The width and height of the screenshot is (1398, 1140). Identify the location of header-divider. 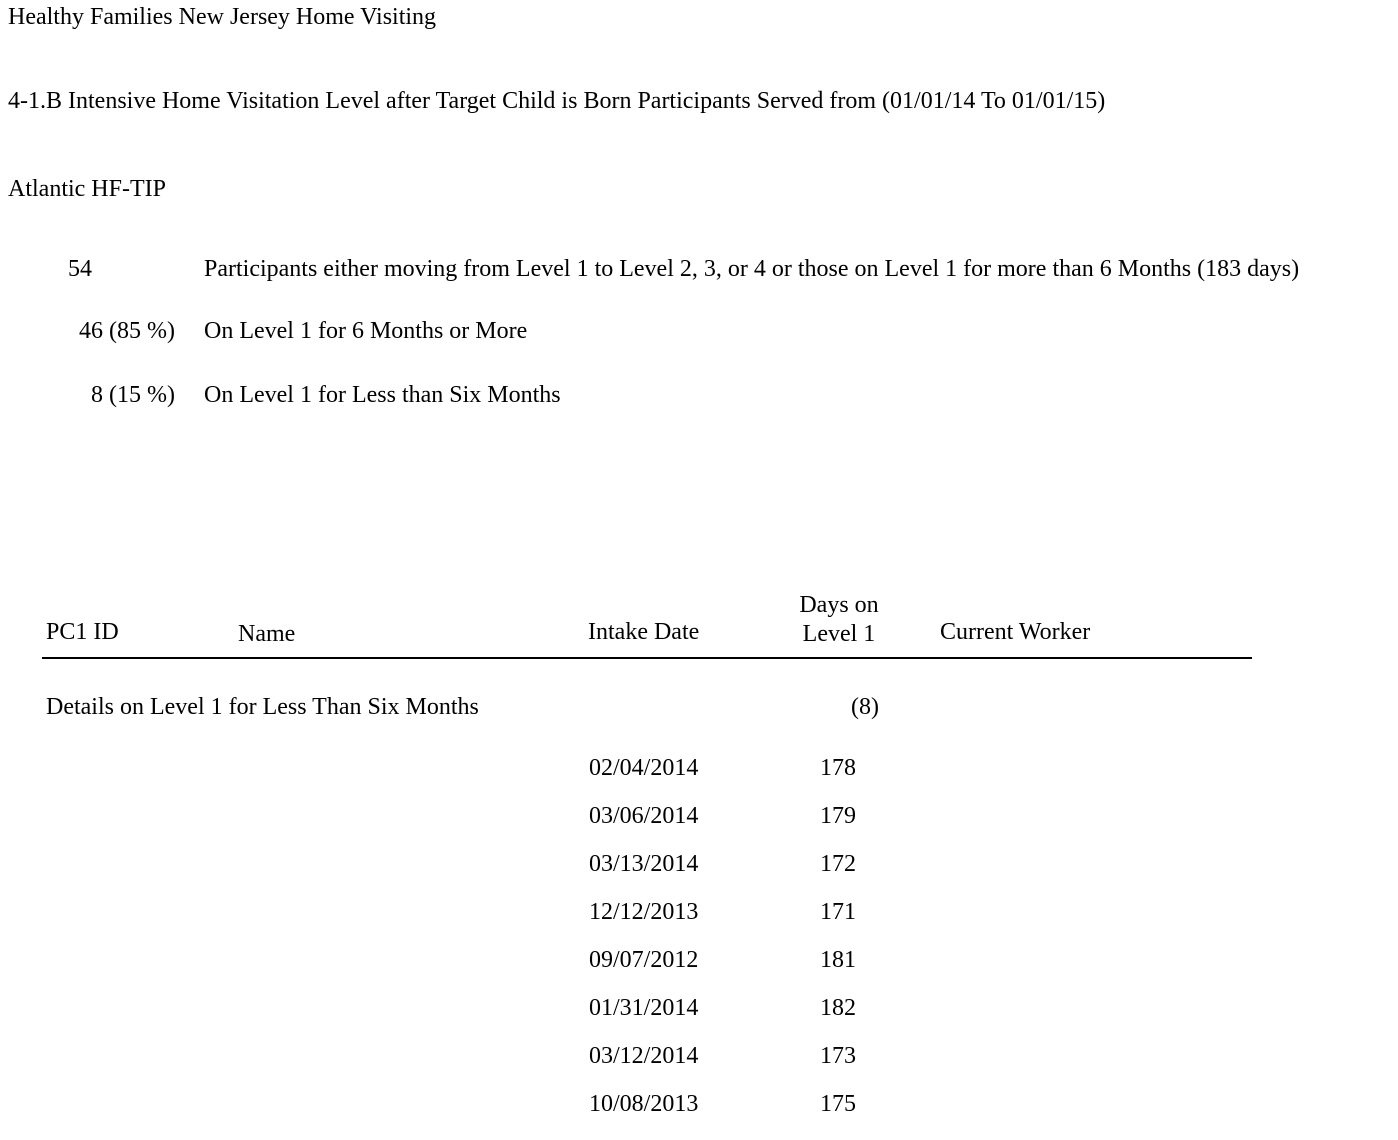
(647, 658).